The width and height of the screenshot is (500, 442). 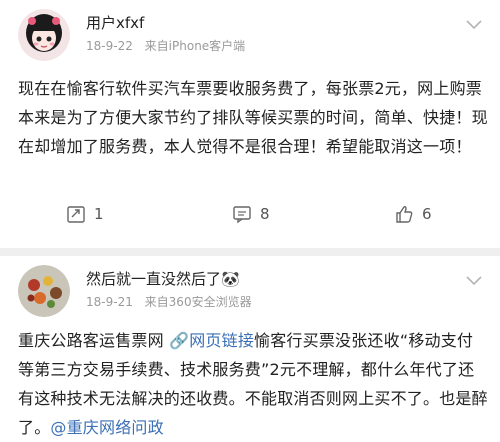 I want to click on post-date: 18-9-21, so click(x=109, y=302).